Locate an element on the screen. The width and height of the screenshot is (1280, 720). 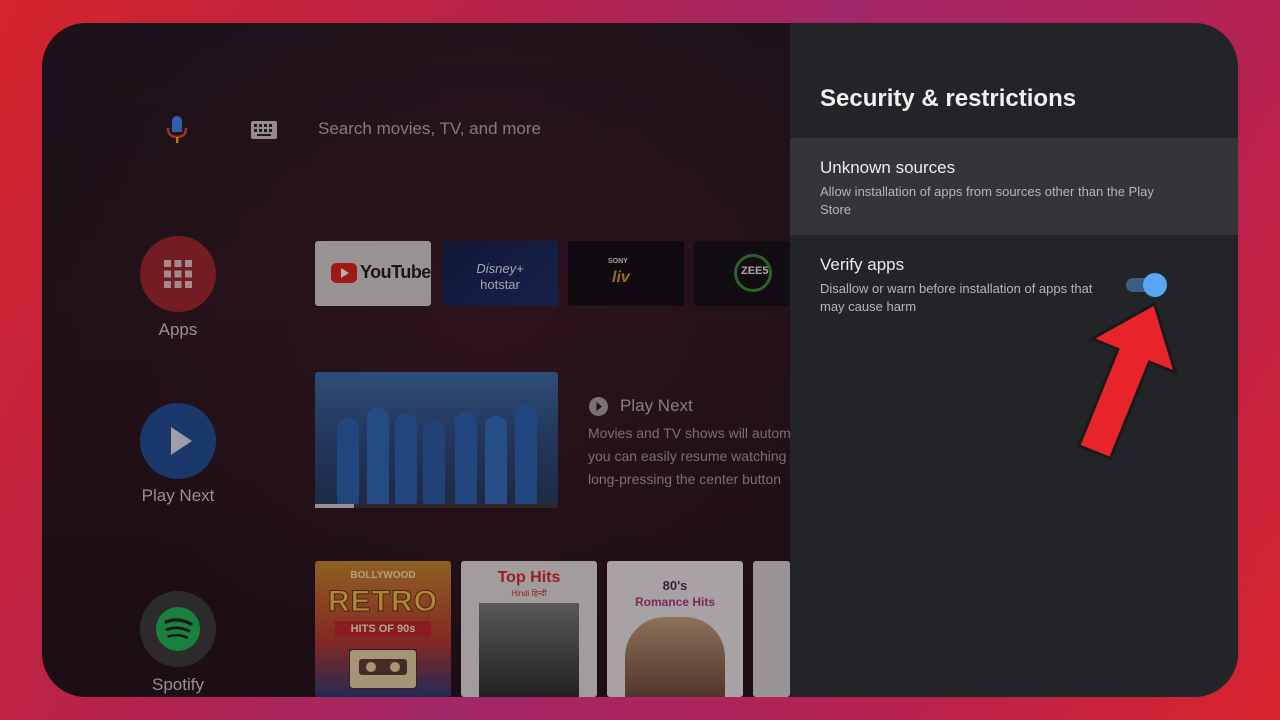
youtube-tile: YouTube is located at coordinates (373, 273).